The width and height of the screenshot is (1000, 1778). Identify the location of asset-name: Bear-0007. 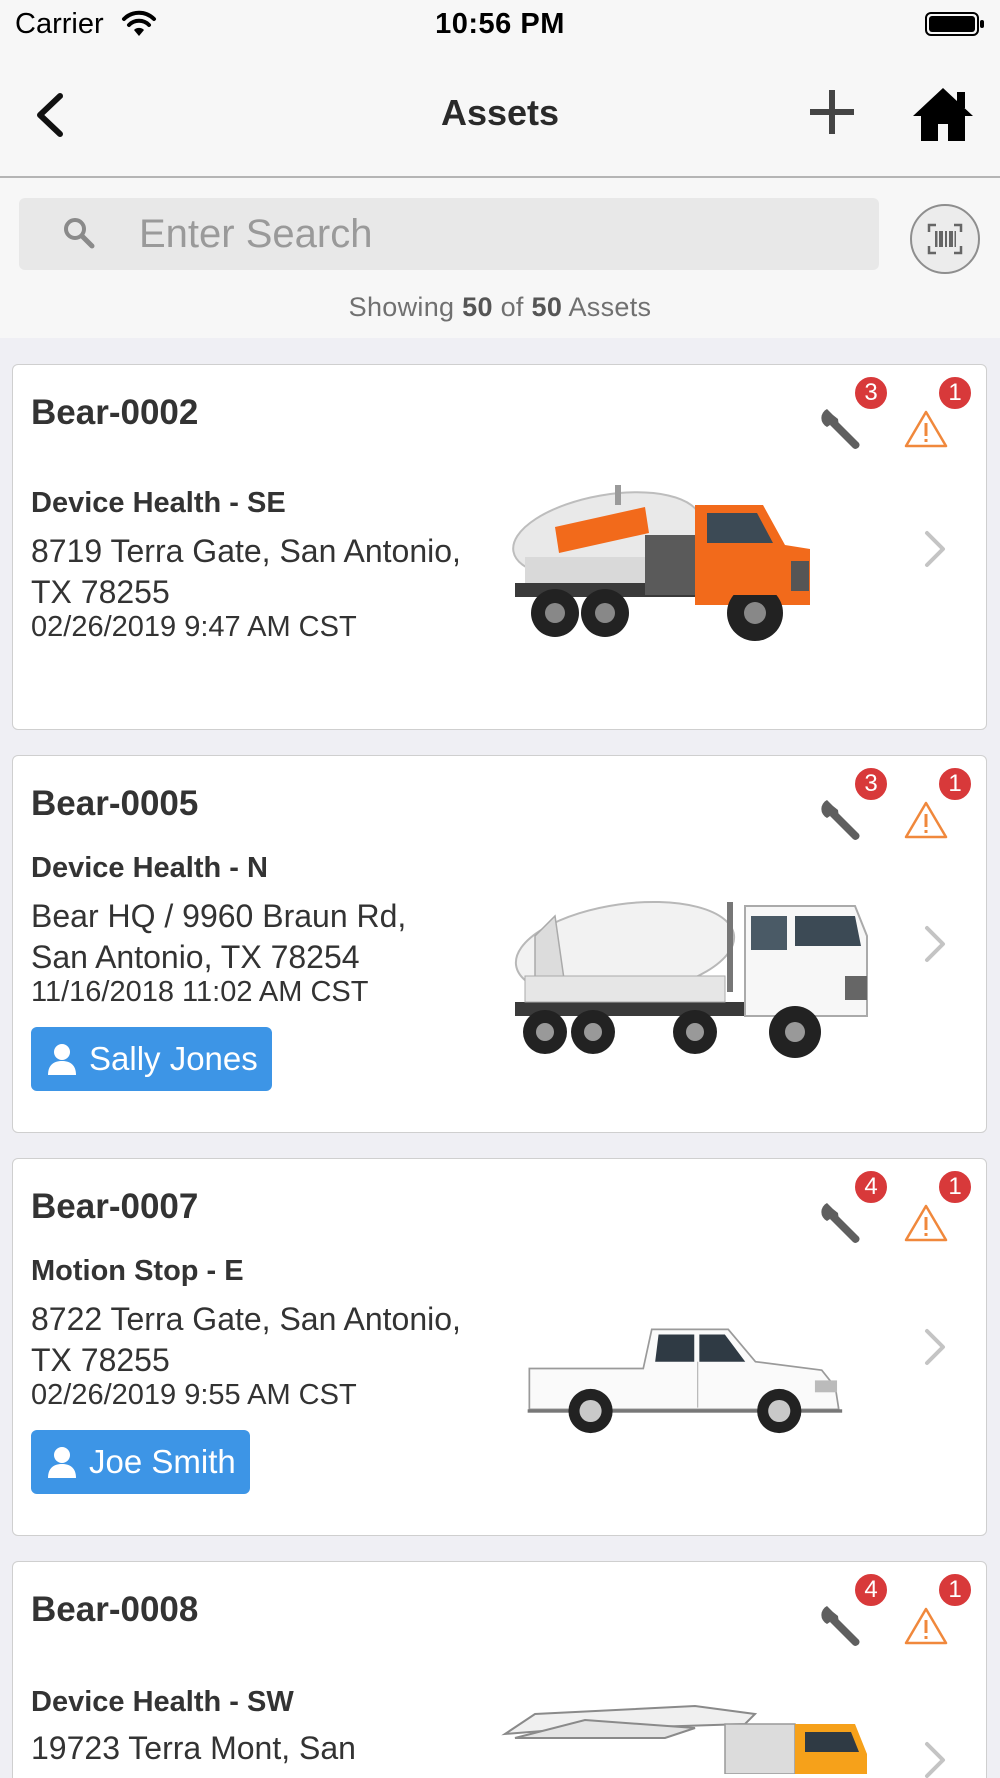
(115, 1206).